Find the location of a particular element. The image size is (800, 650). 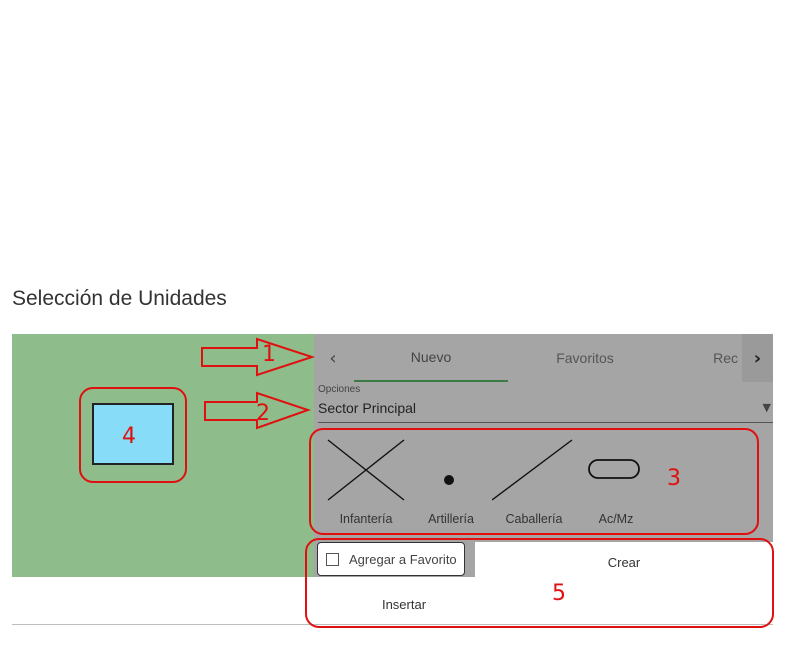

diagonal-line-icon is located at coordinates (532, 470).